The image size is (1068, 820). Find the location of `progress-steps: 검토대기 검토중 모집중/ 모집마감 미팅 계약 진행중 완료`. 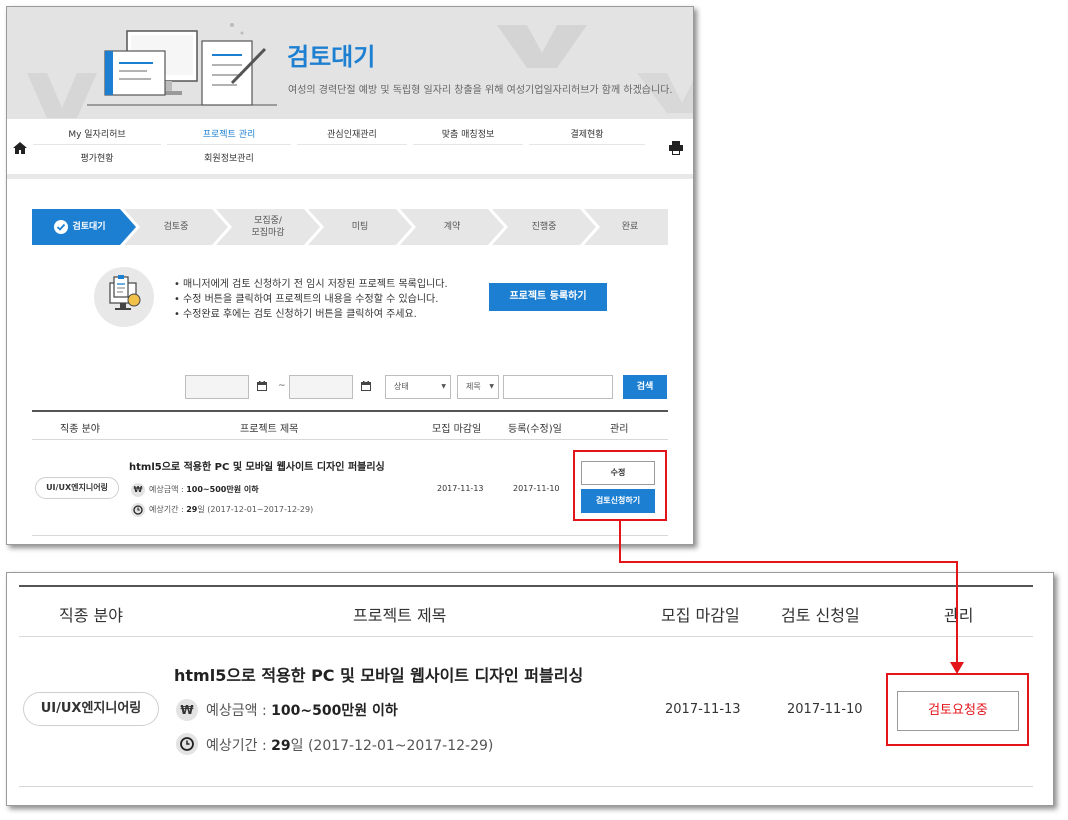

progress-steps: 검토대기 검토중 모집중/ 모집마감 미팅 계약 진행중 완료 is located at coordinates (350, 227).